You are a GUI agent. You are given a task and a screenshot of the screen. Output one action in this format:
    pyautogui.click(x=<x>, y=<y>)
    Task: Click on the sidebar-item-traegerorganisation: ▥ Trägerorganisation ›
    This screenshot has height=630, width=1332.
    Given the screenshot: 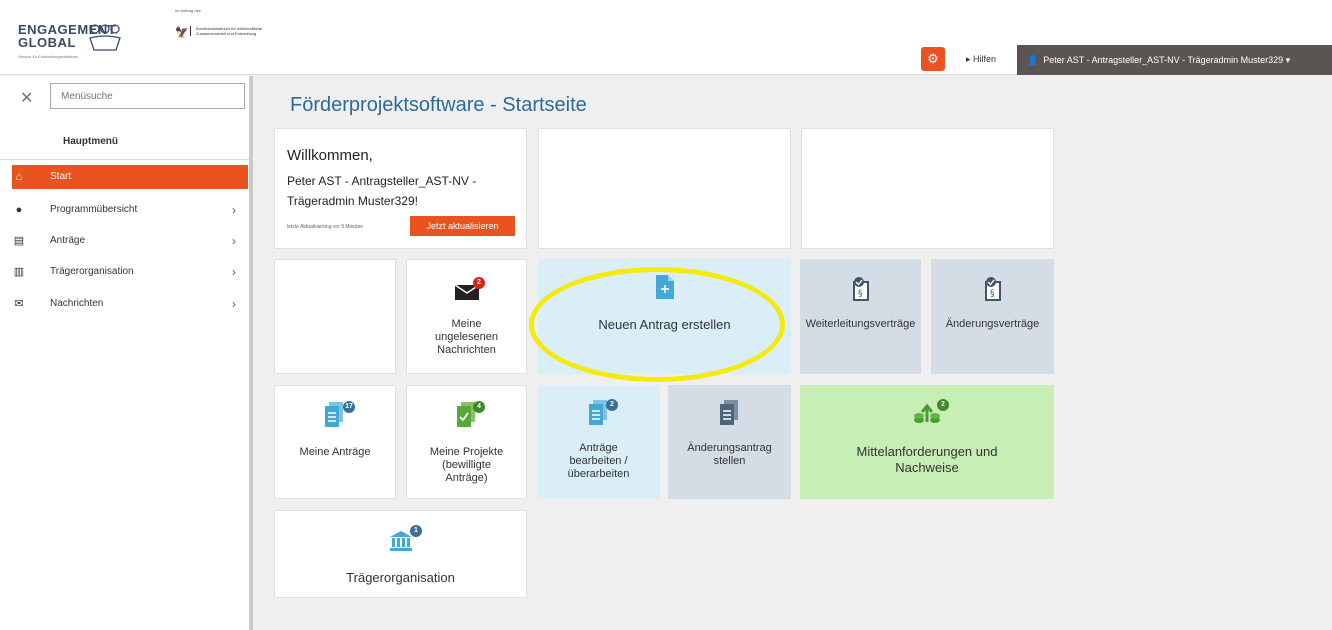 What is the action you would take?
    pyautogui.click(x=130, y=272)
    